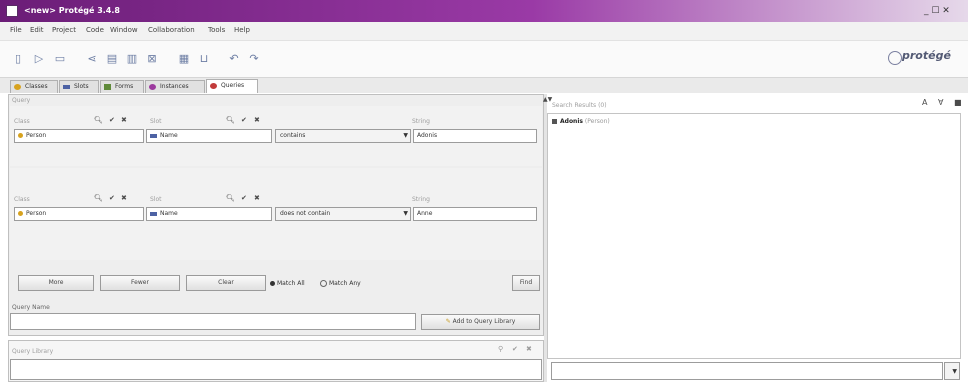 This screenshot has width=968, height=387. I want to click on filter-icon: ∀, so click(940, 102).